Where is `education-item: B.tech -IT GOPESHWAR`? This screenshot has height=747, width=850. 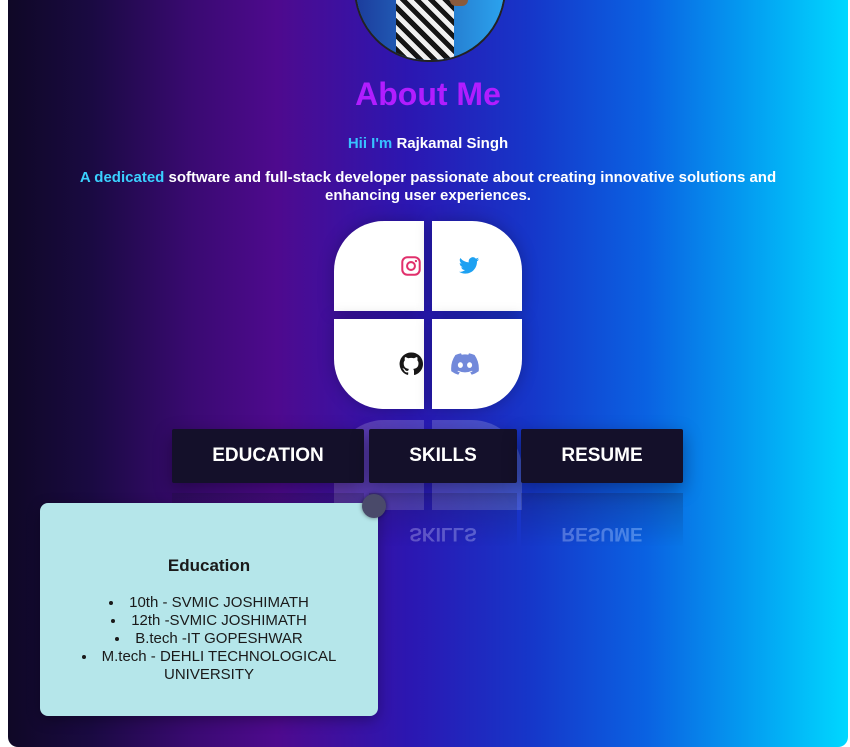
education-item: B.tech -IT GOPESHWAR is located at coordinates (209, 639).